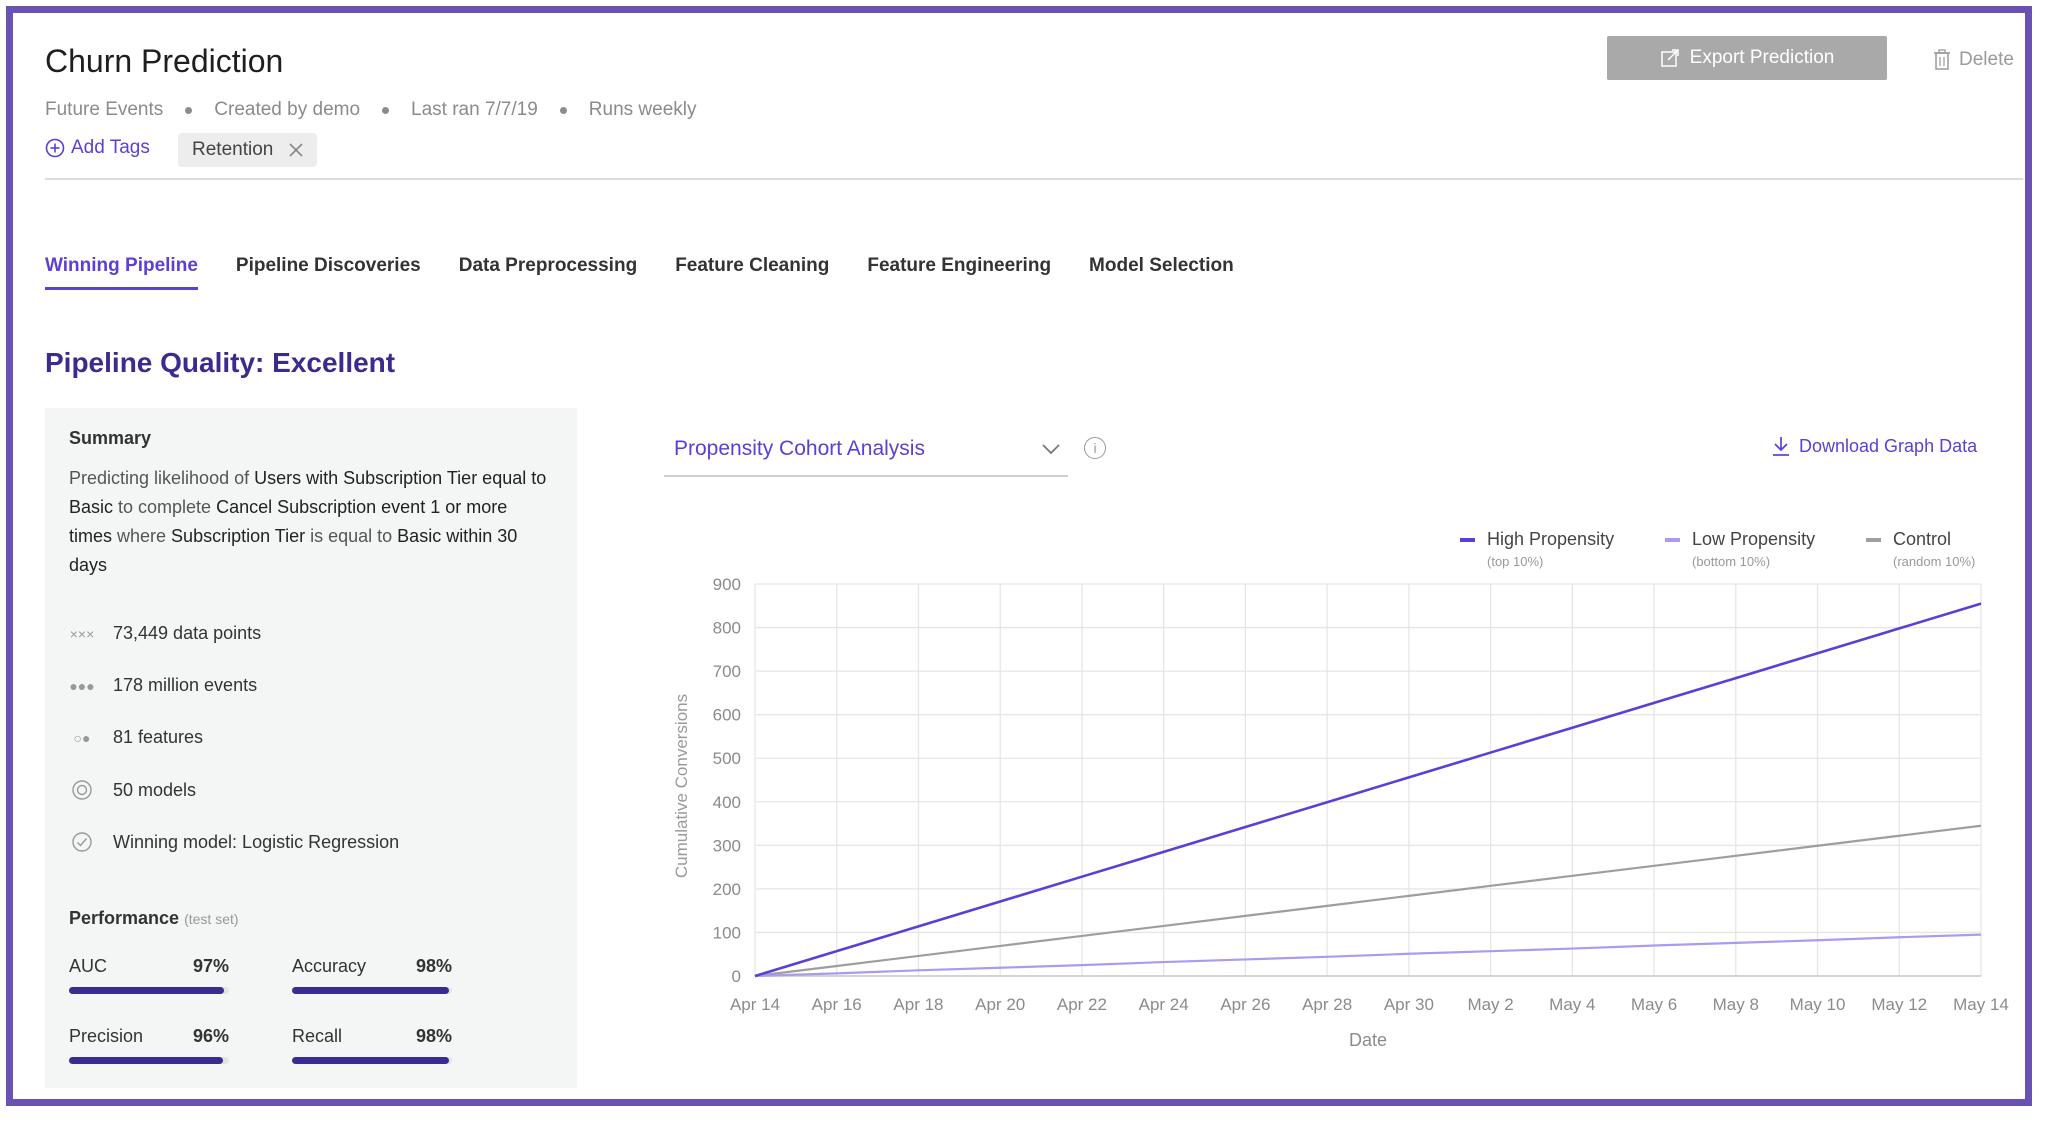  I want to click on series-line-control, so click(1368, 901).